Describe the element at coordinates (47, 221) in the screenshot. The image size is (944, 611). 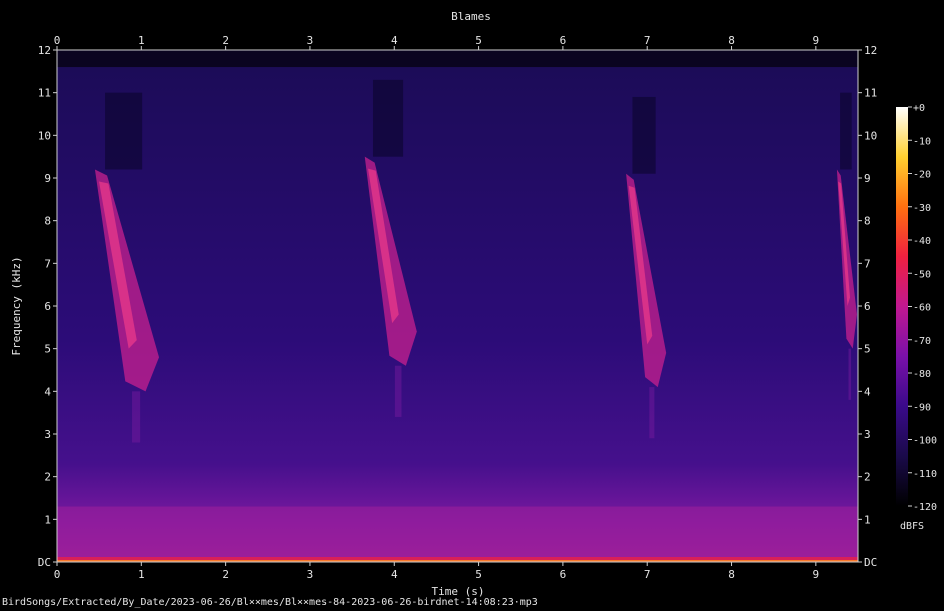
I see `y-tick-label-left: 8` at that location.